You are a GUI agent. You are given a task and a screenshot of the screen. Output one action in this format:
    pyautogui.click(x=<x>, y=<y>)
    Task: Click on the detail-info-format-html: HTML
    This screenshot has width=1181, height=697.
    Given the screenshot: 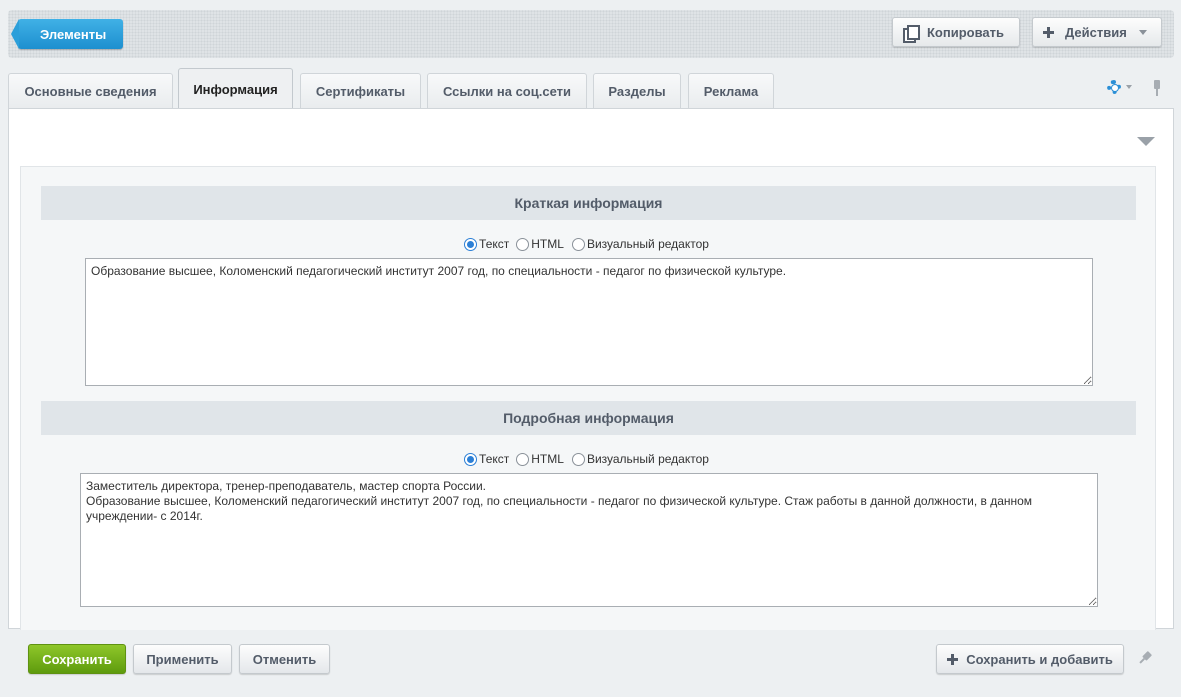 What is the action you would take?
    pyautogui.click(x=540, y=459)
    